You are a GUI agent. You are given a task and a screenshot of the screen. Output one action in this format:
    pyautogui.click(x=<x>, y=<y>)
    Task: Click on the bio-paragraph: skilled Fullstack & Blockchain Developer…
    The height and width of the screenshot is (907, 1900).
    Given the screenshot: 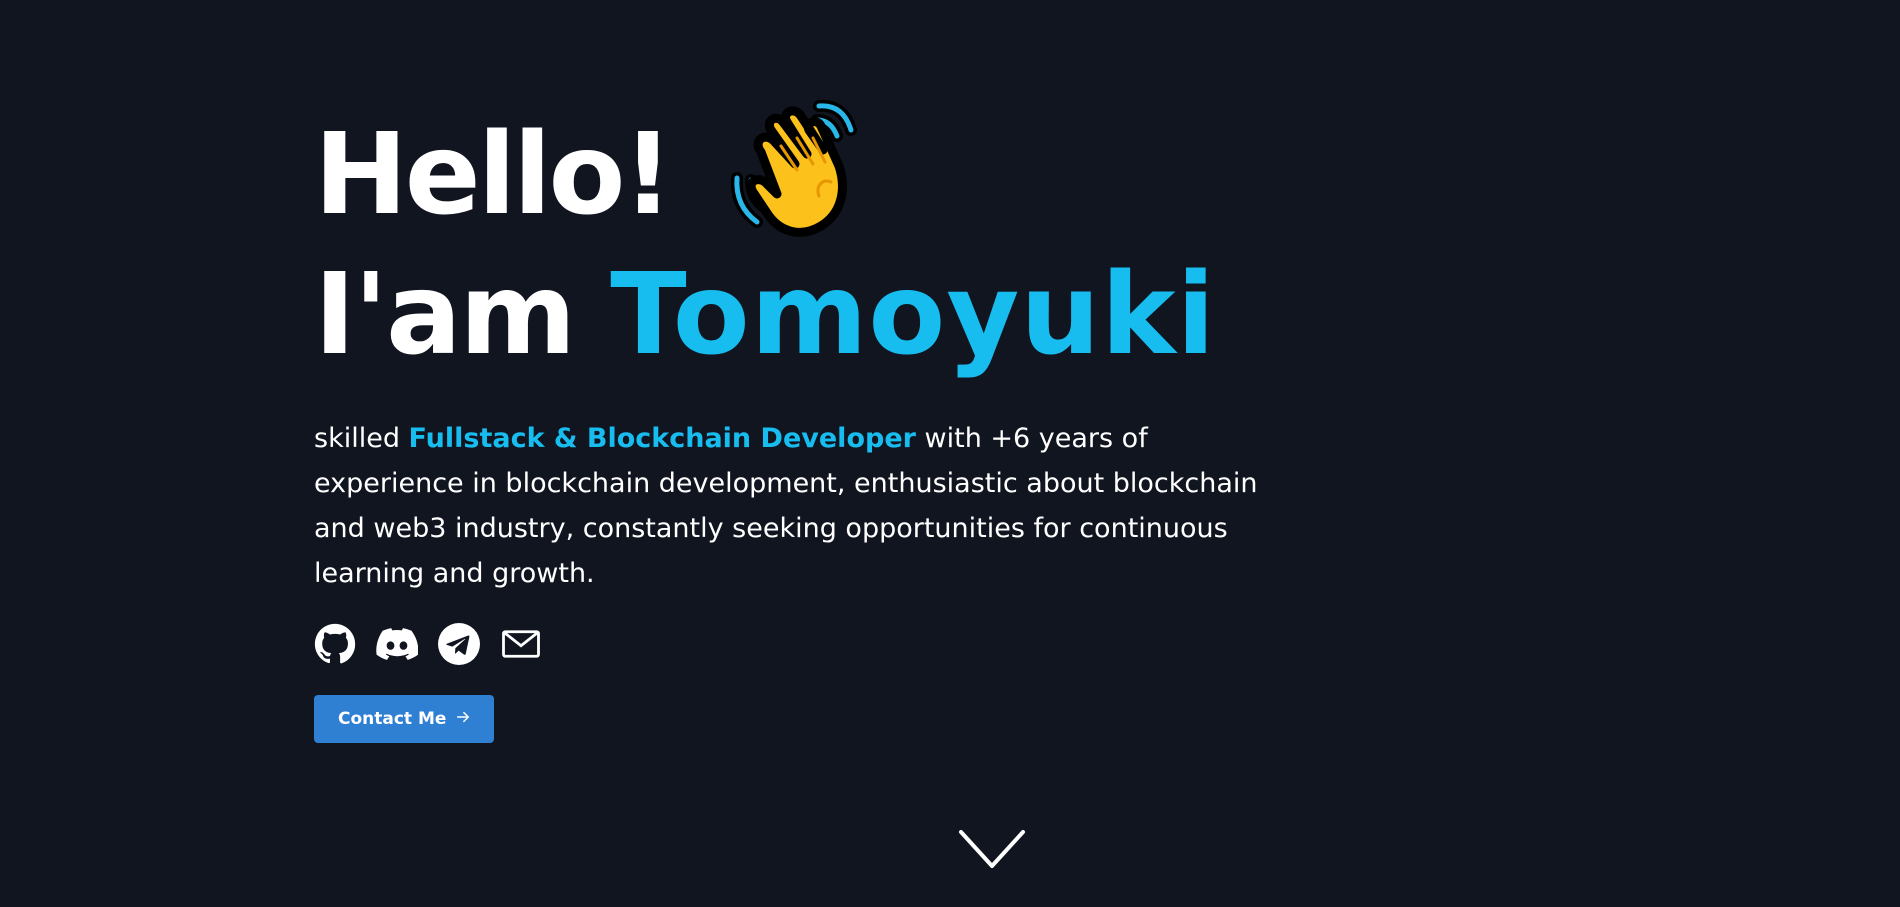 What is the action you would take?
    pyautogui.click(x=799, y=506)
    